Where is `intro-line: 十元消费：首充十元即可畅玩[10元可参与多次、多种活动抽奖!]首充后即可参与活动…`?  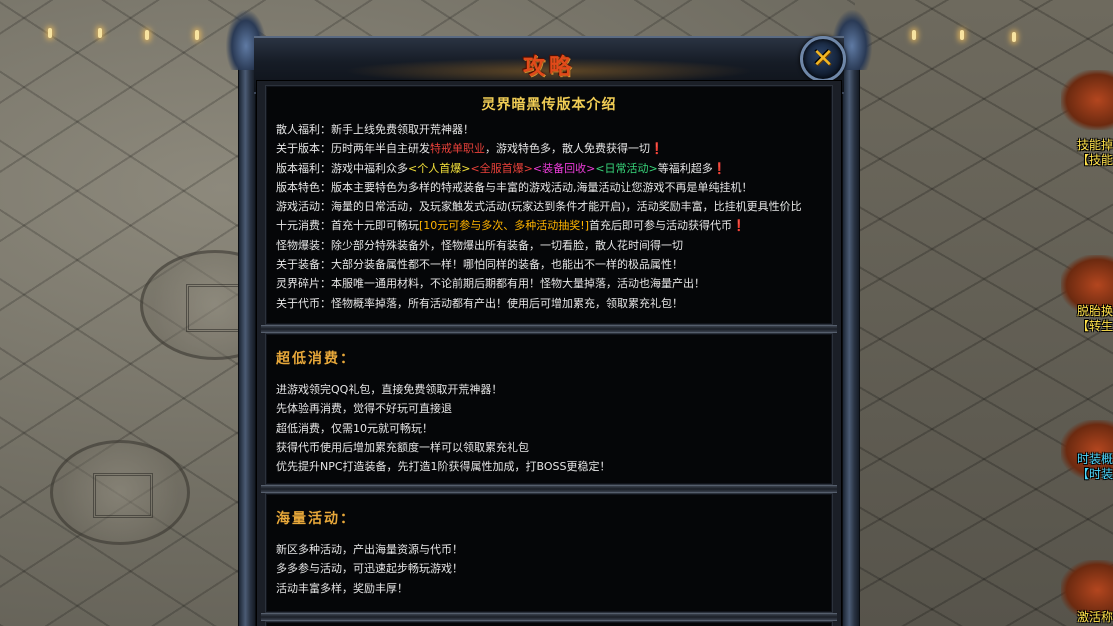 intro-line: 十元消费：首充十元即可畅玩[10元可参与多次、多种活动抽奖!]首充后即可参与活动… is located at coordinates (549, 225).